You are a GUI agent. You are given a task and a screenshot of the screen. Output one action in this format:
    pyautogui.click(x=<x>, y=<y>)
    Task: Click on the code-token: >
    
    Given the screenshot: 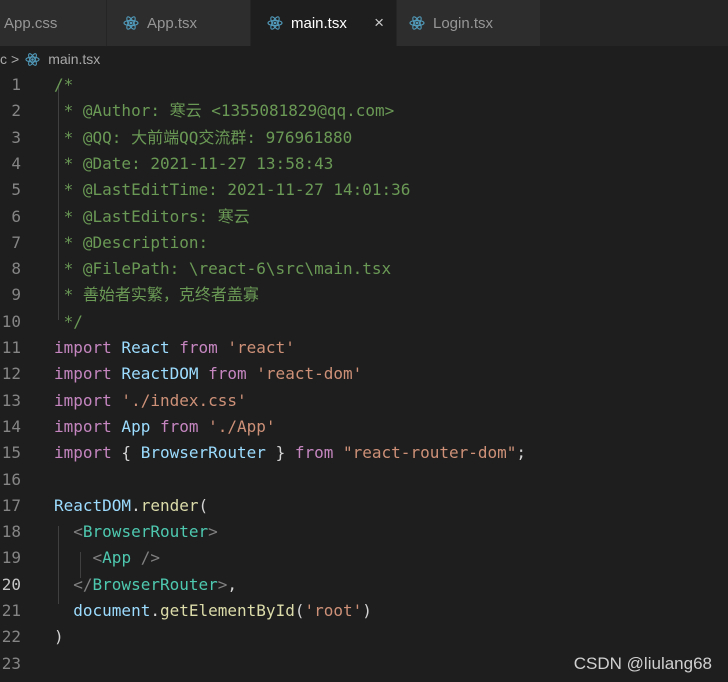 What is the action you would take?
    pyautogui.click(x=222, y=584)
    